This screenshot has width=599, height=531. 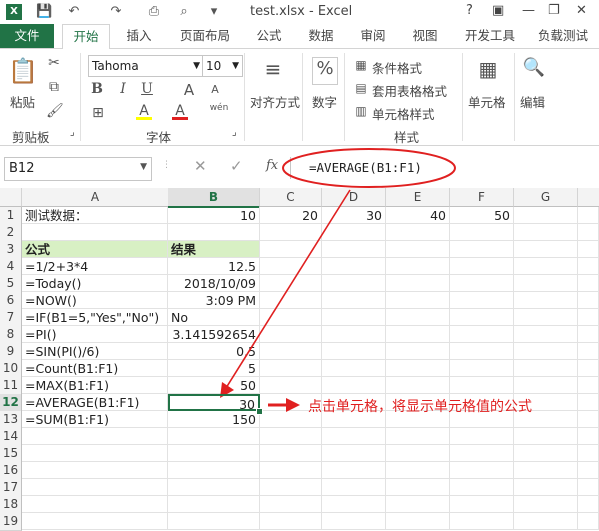 What do you see at coordinates (214, 403) in the screenshot?
I see `selected-cell-b12: 30` at bounding box center [214, 403].